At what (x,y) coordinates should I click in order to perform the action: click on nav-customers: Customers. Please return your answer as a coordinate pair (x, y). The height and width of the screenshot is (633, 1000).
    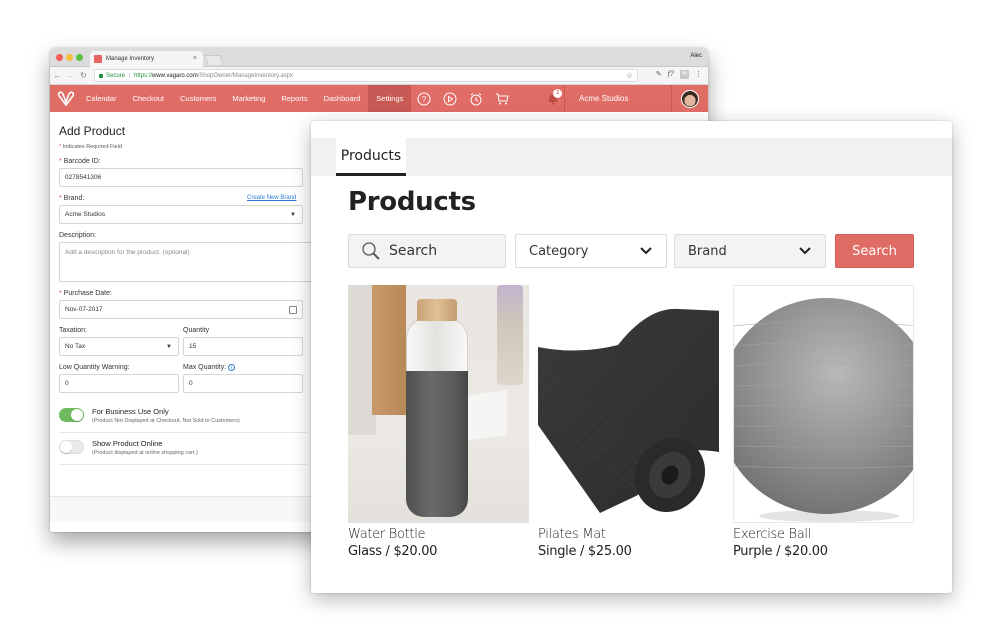
    Looking at the image, I should click on (198, 98).